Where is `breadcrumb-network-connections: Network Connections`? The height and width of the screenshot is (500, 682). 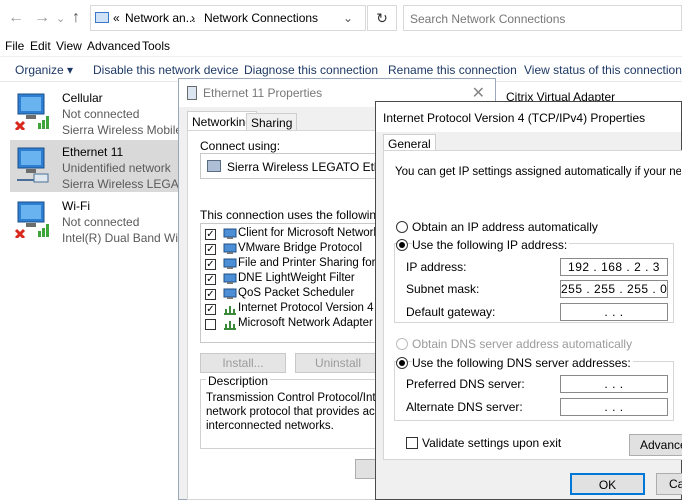
breadcrumb-network-connections: Network Connections is located at coordinates (261, 18).